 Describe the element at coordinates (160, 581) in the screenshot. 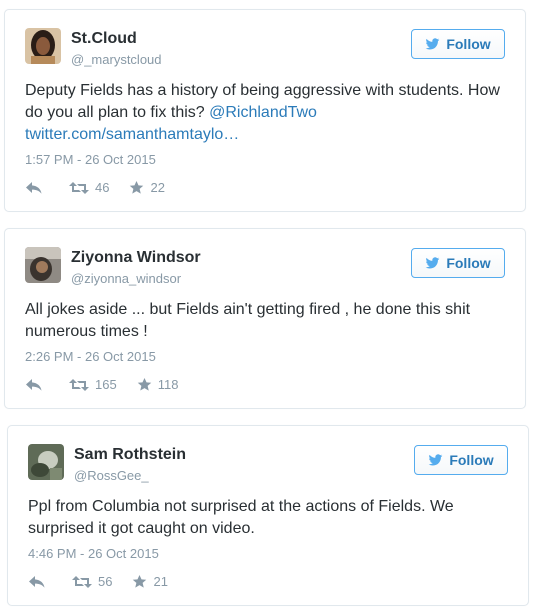

I see `favorite-count: 21` at that location.